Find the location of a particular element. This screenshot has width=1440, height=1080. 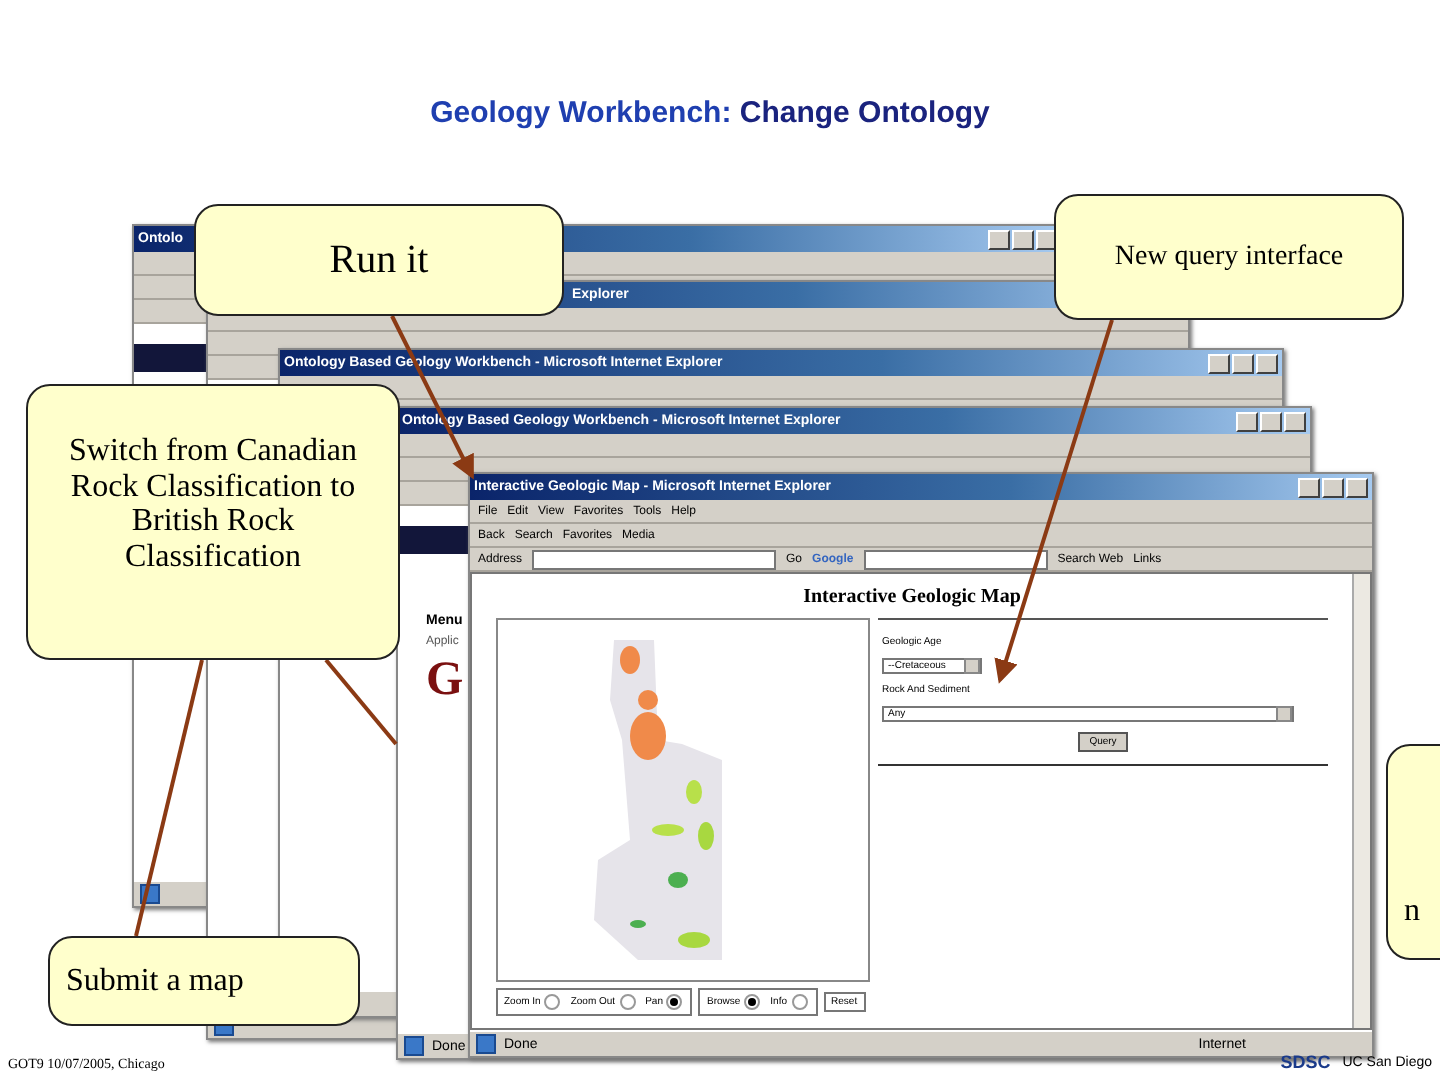

logo-letter: G is located at coordinates (445, 680).